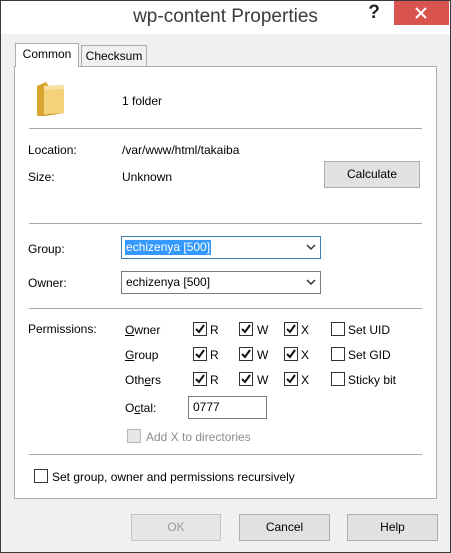 The width and height of the screenshot is (451, 553). I want to click on owner-read-checkbox, so click(200, 329).